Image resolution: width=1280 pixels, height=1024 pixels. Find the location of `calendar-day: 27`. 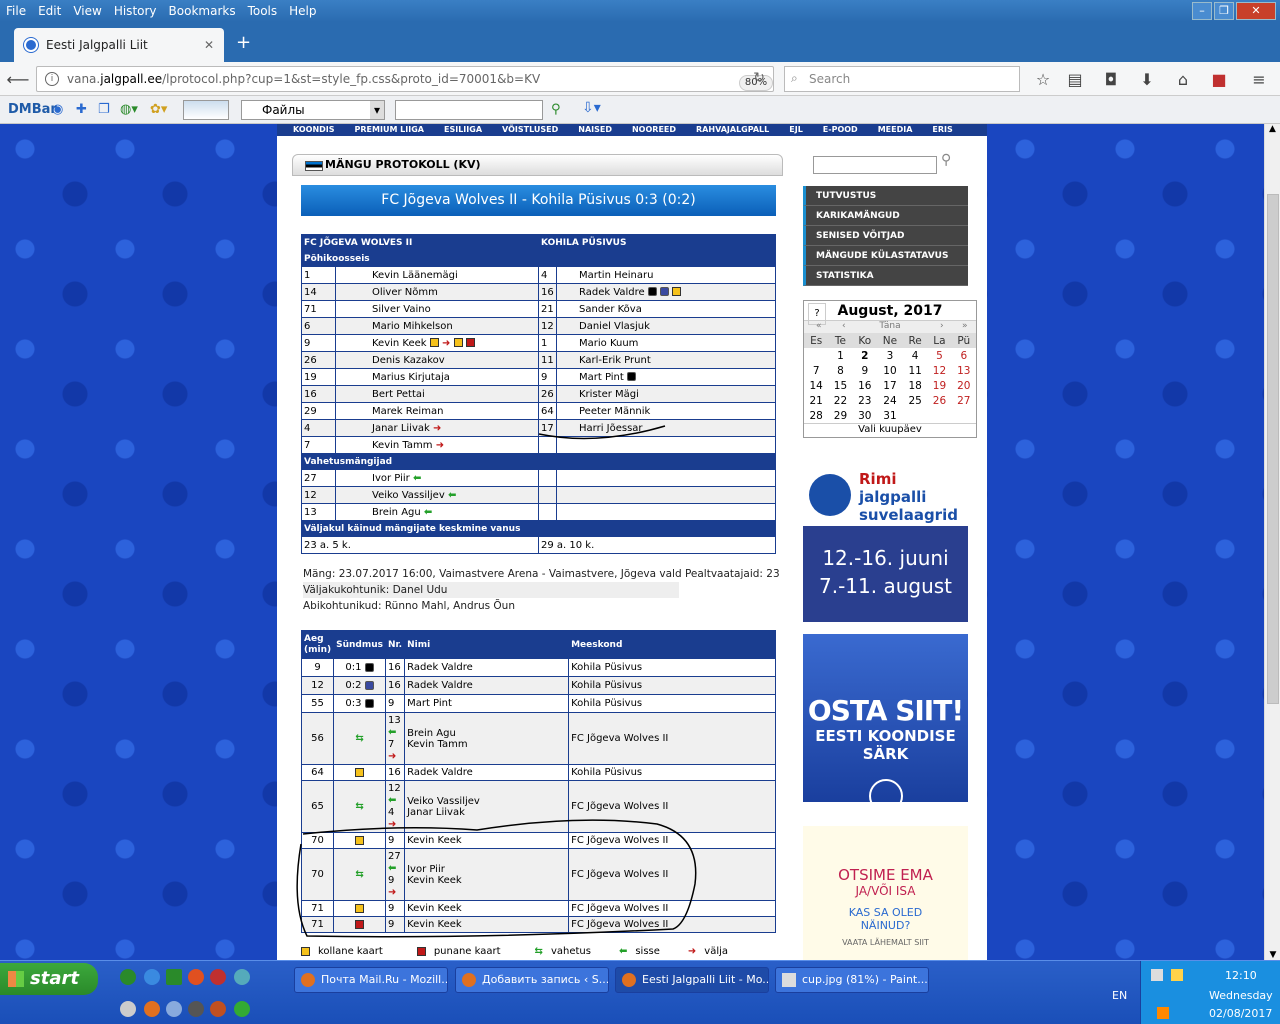

calendar-day: 27 is located at coordinates (964, 400).